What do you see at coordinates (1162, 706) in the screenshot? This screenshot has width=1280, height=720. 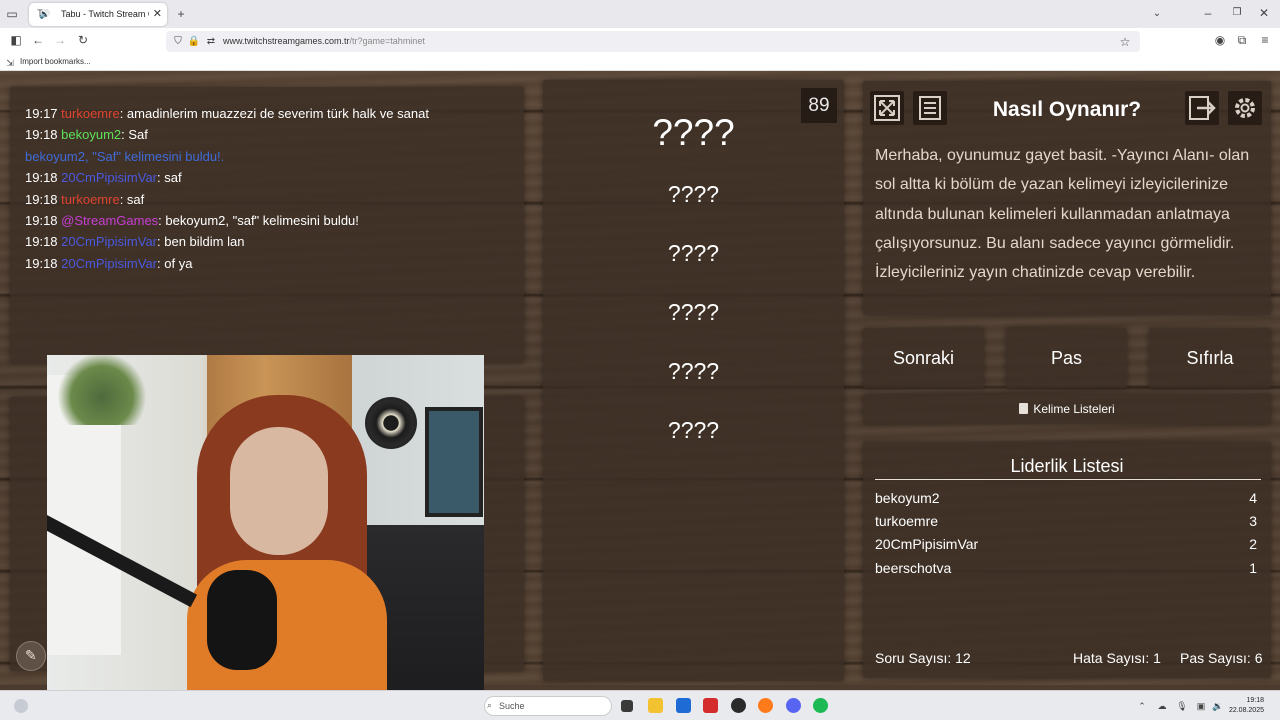 I see `cloud-icon: ☁` at bounding box center [1162, 706].